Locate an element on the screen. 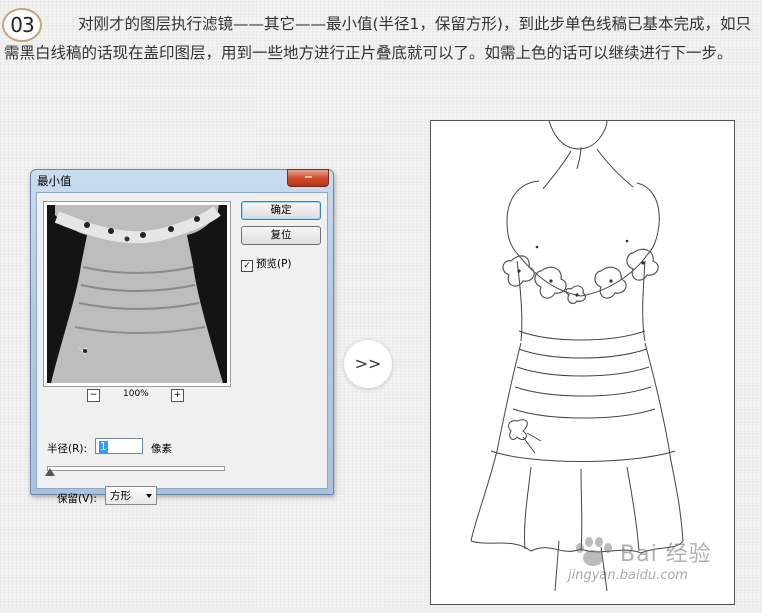 The height and width of the screenshot is (613, 762). preview-checkbox-label: 预览(P) is located at coordinates (274, 264).